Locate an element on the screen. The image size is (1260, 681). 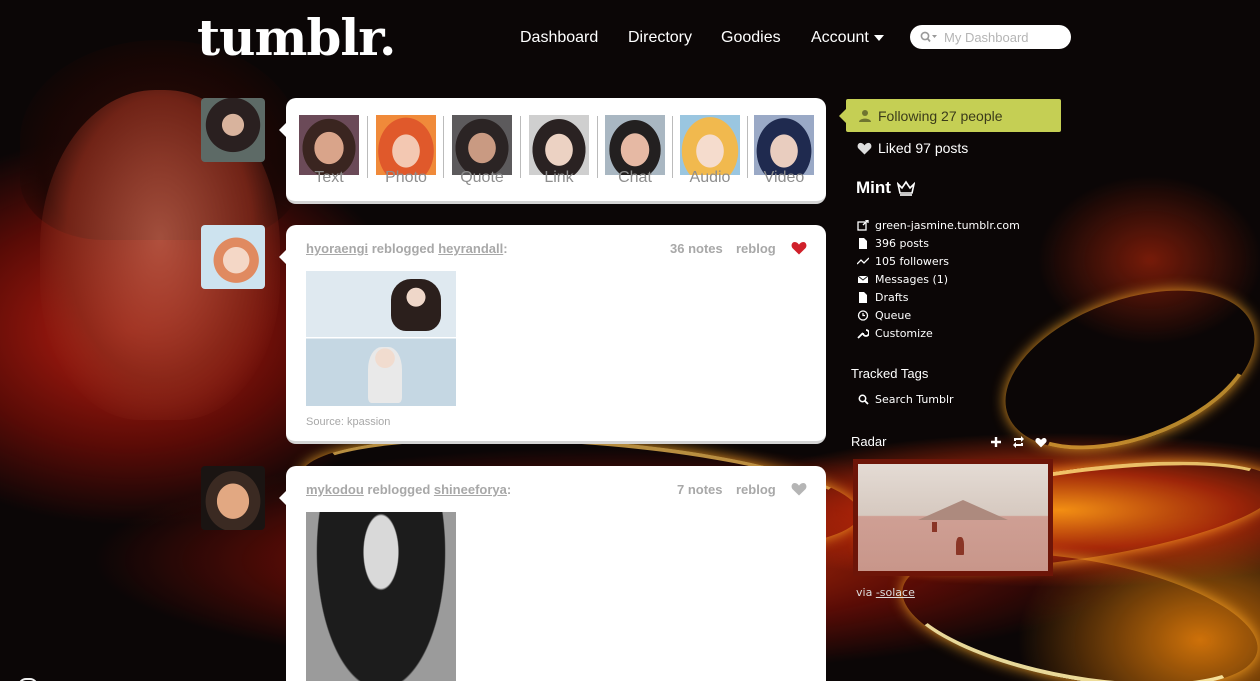
post-type-label: Link is located at coordinates (559, 177).